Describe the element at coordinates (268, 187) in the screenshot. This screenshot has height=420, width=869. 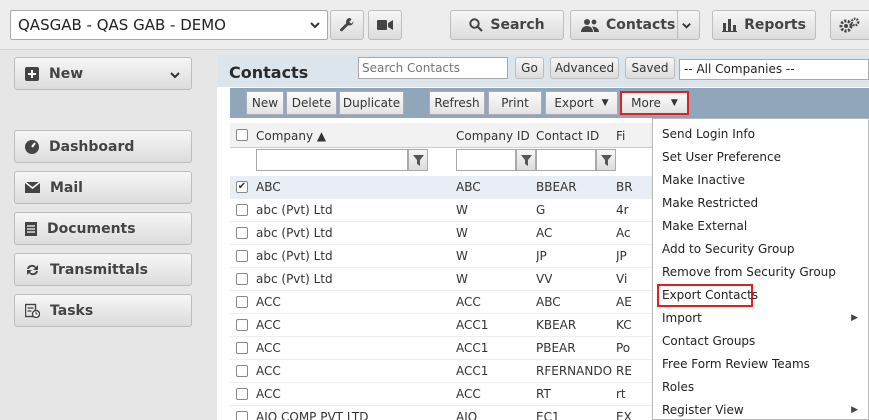
I see `company-cell: ABC` at that location.